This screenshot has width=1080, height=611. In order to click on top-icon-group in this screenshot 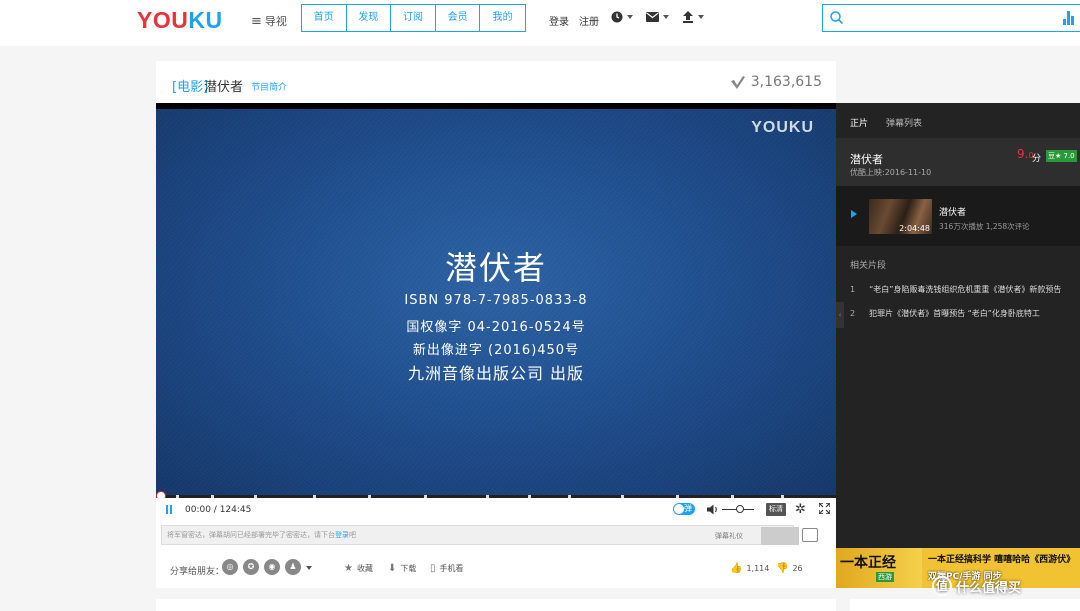, I will do `click(657, 17)`.